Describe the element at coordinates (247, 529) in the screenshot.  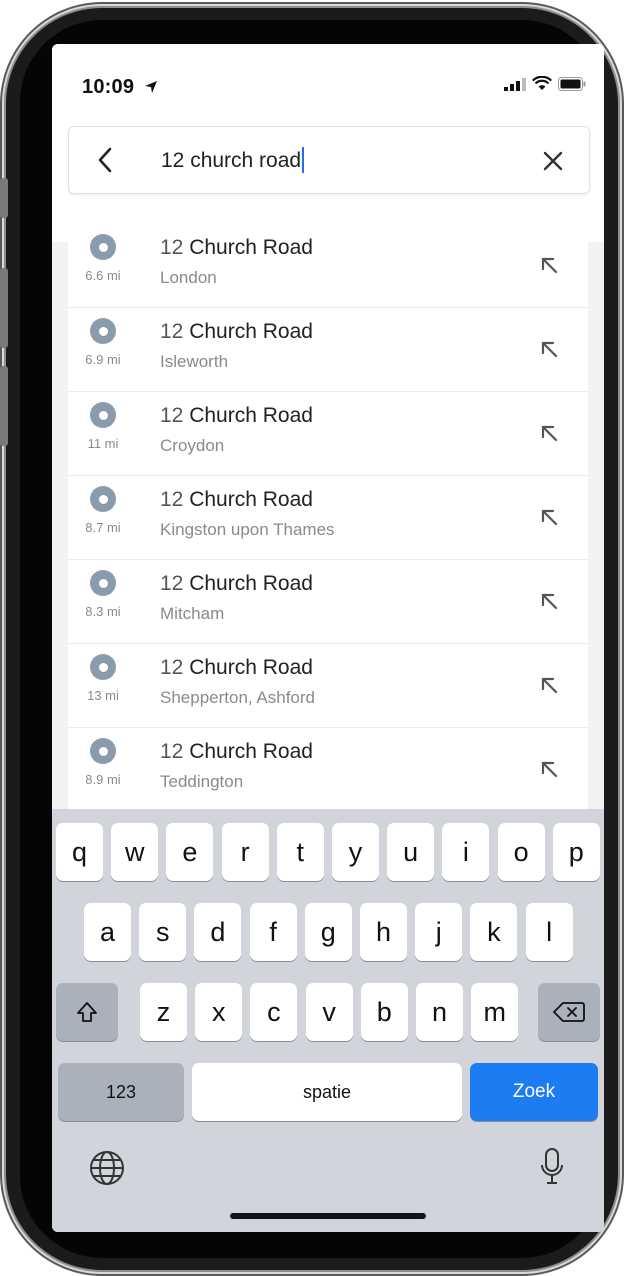
I see `suggestion-subtitle: Kingston upon Thames` at that location.